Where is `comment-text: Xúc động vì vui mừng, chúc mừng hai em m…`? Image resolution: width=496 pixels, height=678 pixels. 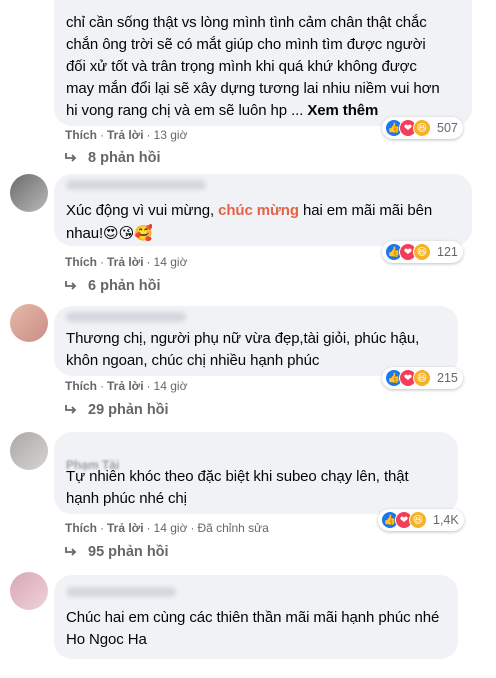 comment-text: Xúc động vì vui mừng, chúc mừng hai em m… is located at coordinates (249, 222).